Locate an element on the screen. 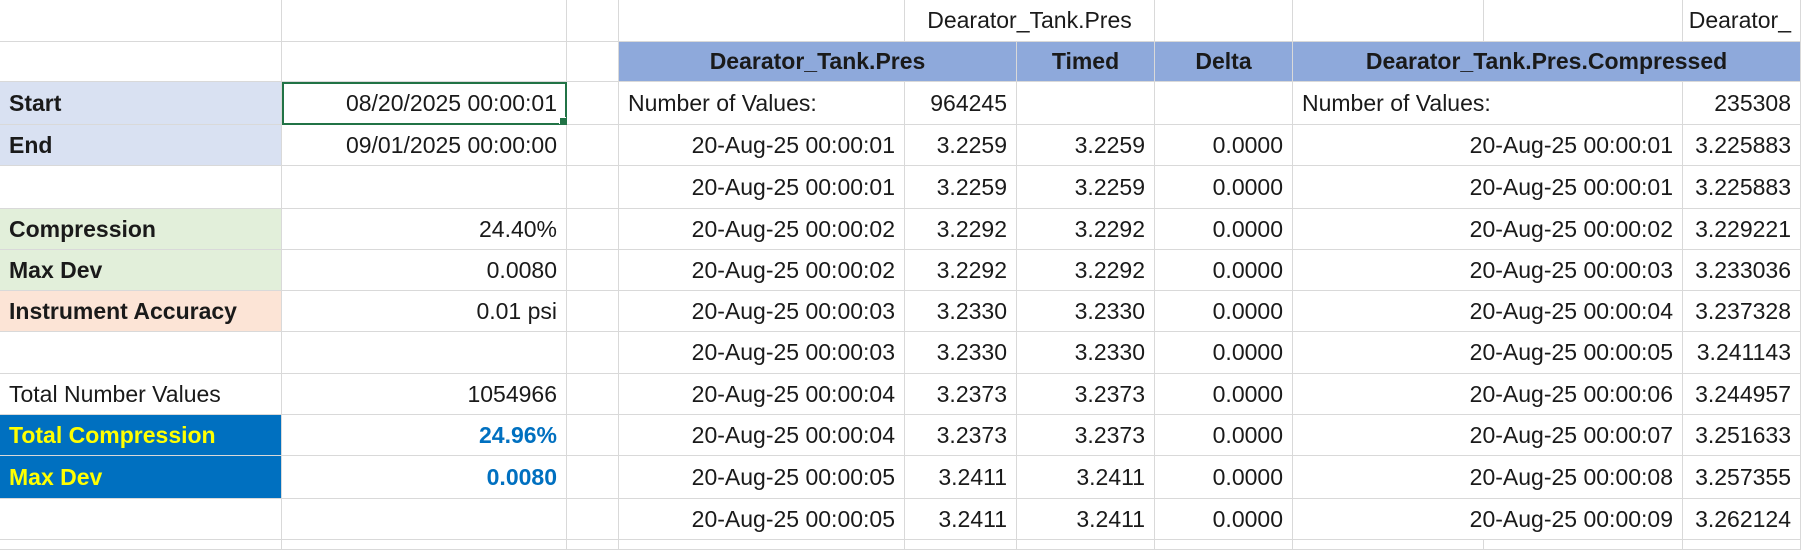 This screenshot has width=1801, height=550. row-timed: 3.2330 is located at coordinates (1086, 311).